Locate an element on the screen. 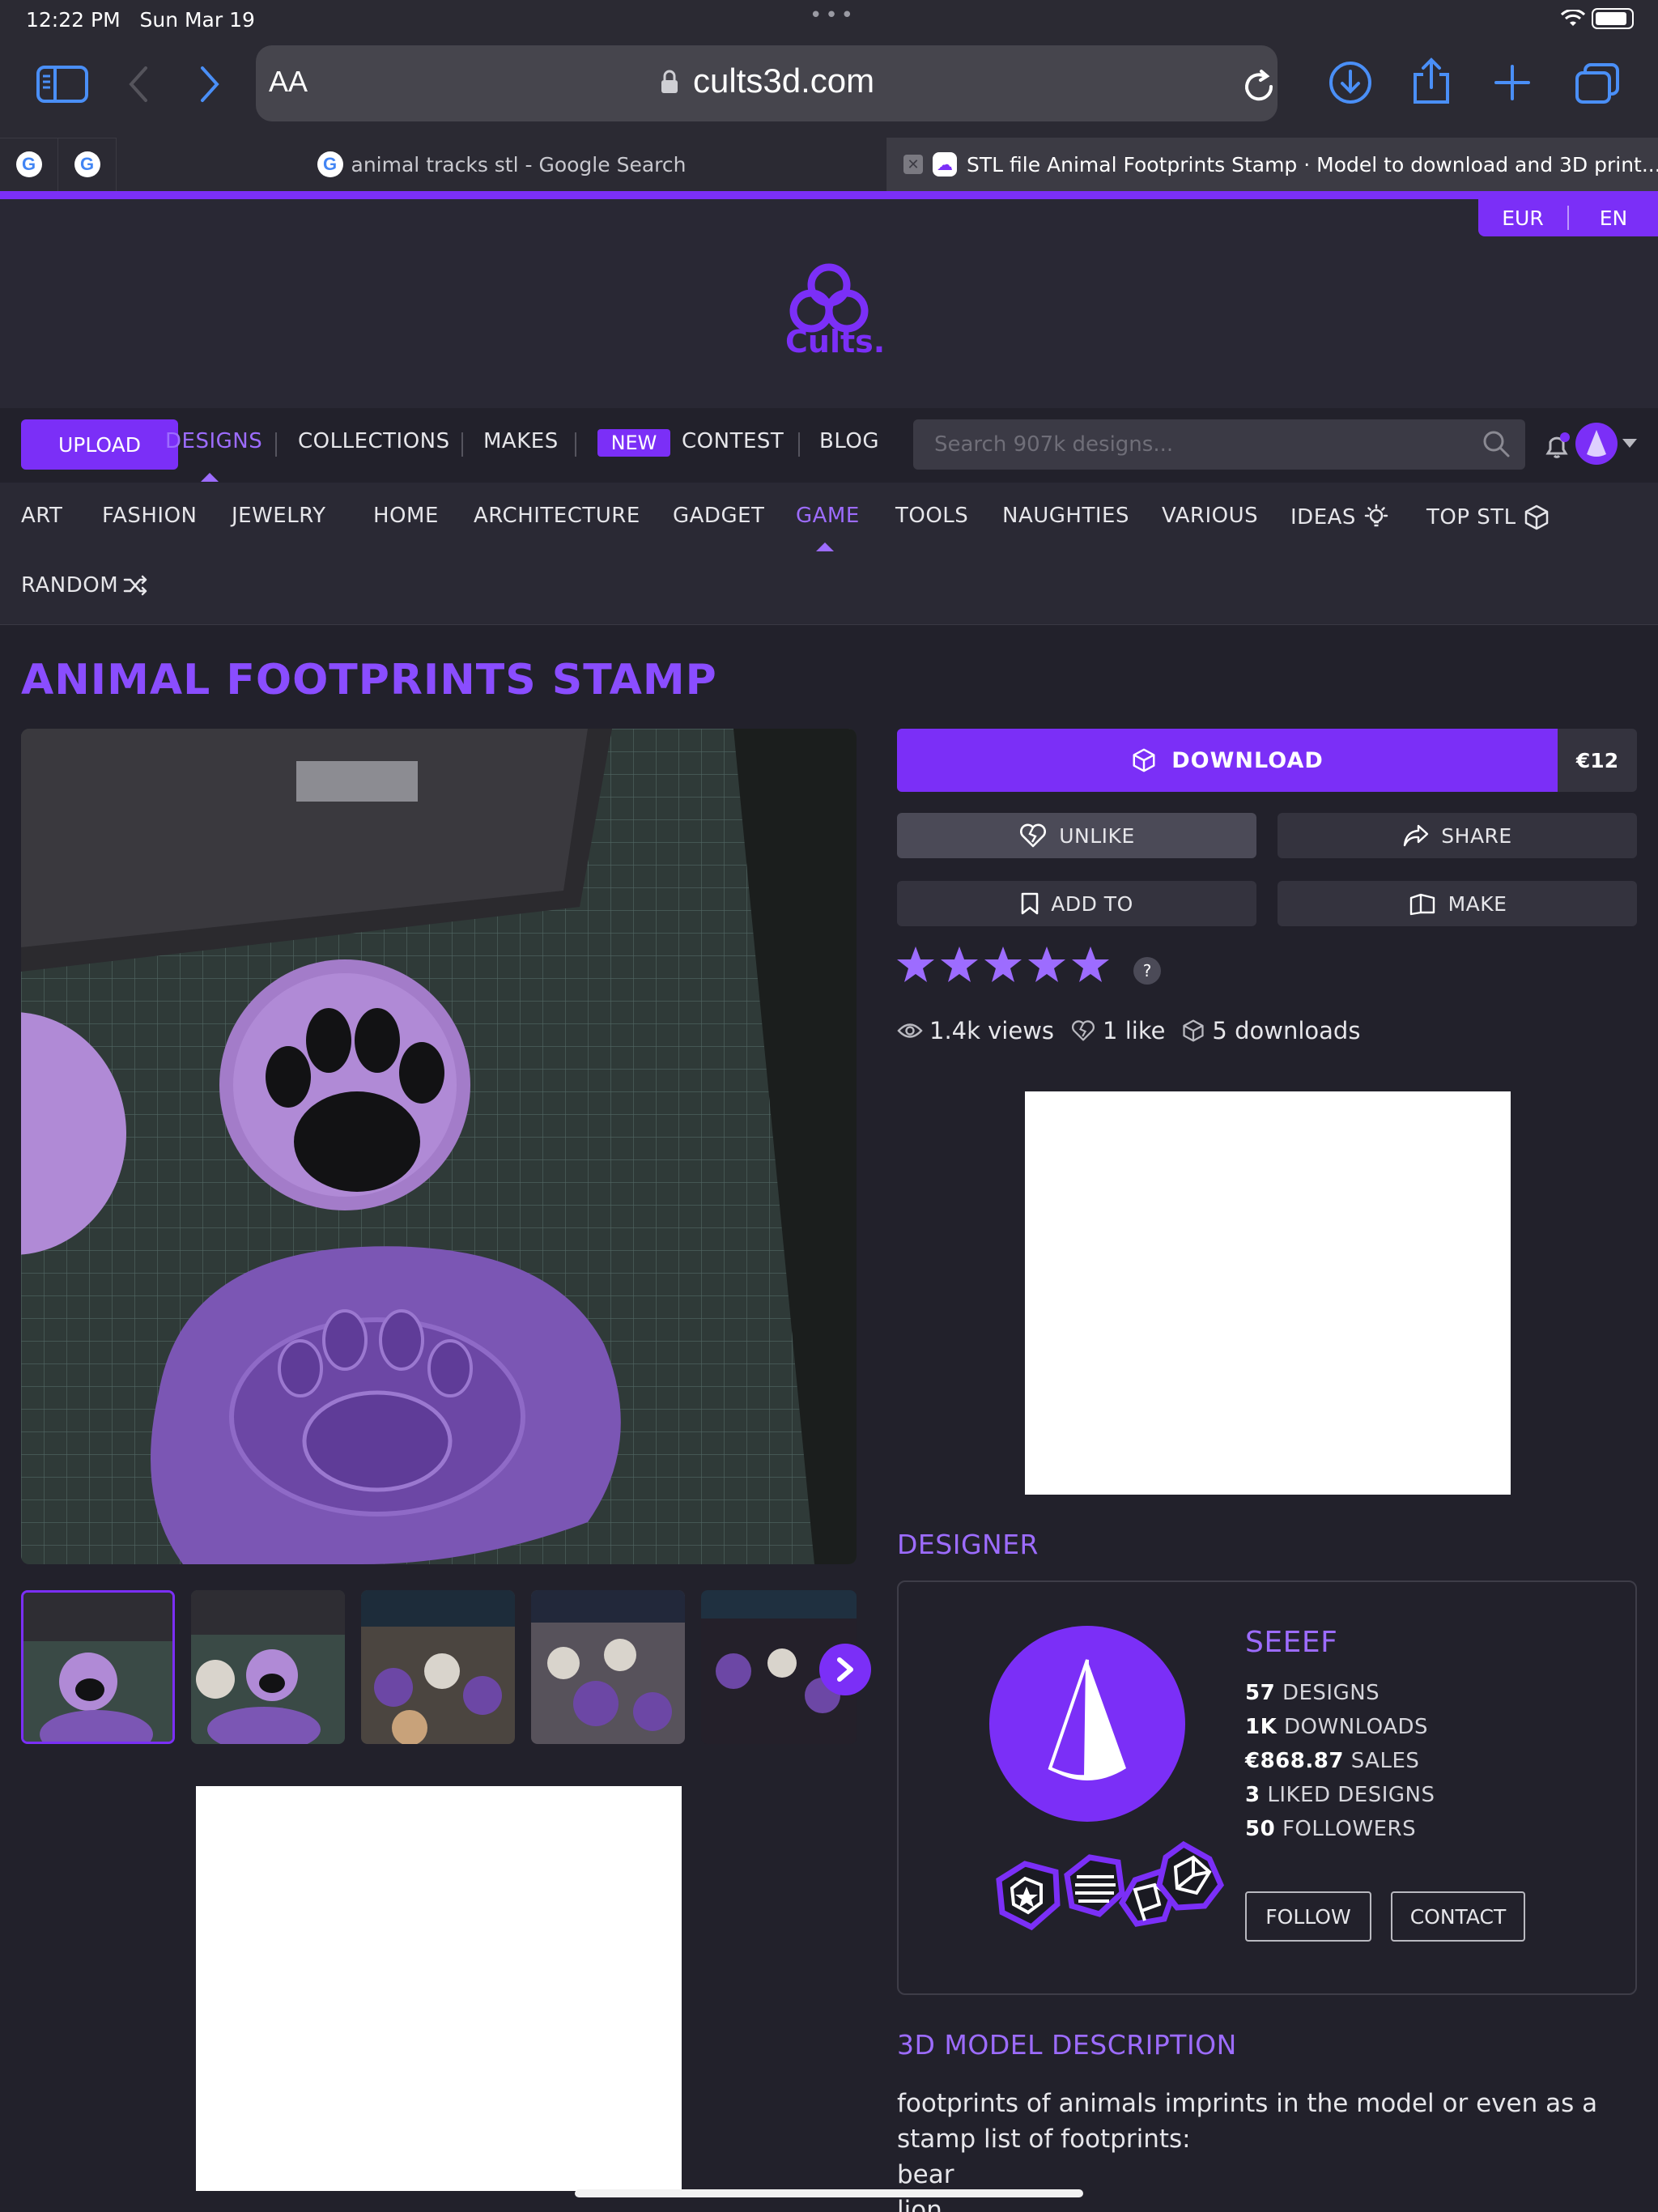 This screenshot has height=2212, width=1658. google-icon: G is located at coordinates (28, 164).